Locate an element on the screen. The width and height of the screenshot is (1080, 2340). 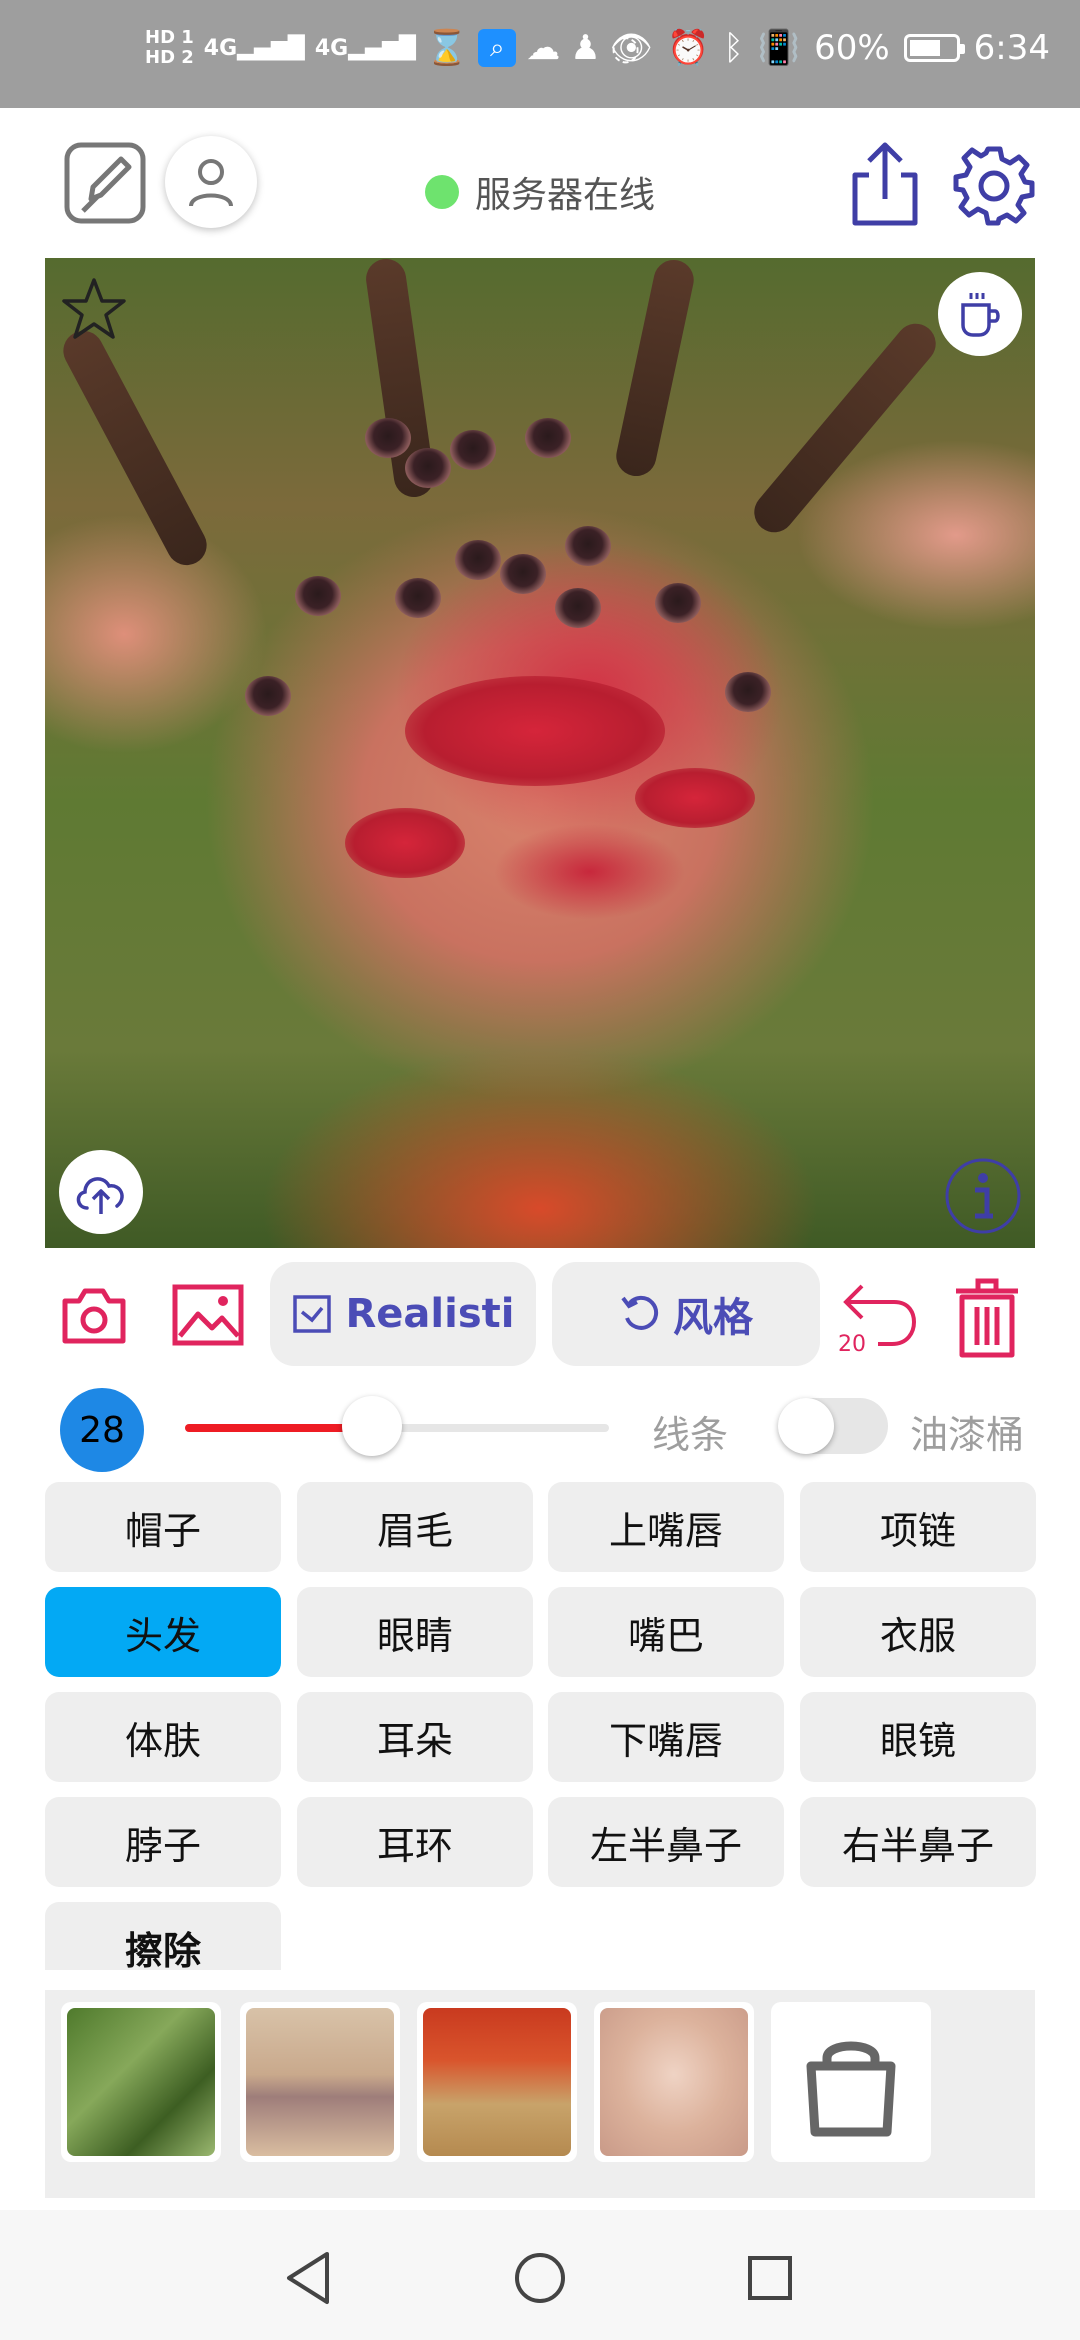
qq-icon: ♟ is located at coordinates (585, 48).